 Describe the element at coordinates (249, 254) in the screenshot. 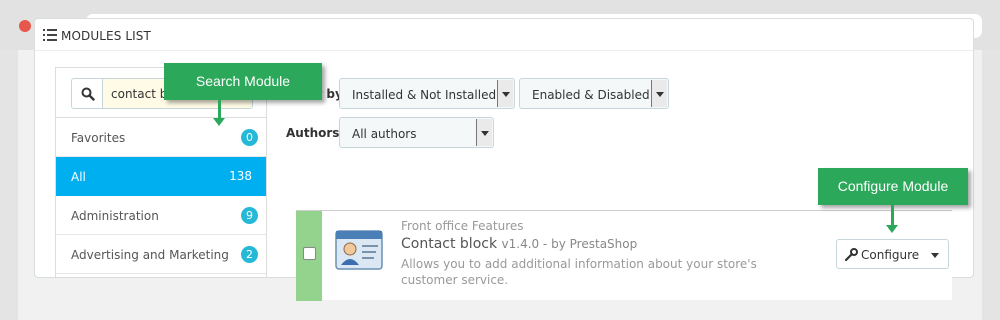

I see `category-count-badge: 2` at that location.